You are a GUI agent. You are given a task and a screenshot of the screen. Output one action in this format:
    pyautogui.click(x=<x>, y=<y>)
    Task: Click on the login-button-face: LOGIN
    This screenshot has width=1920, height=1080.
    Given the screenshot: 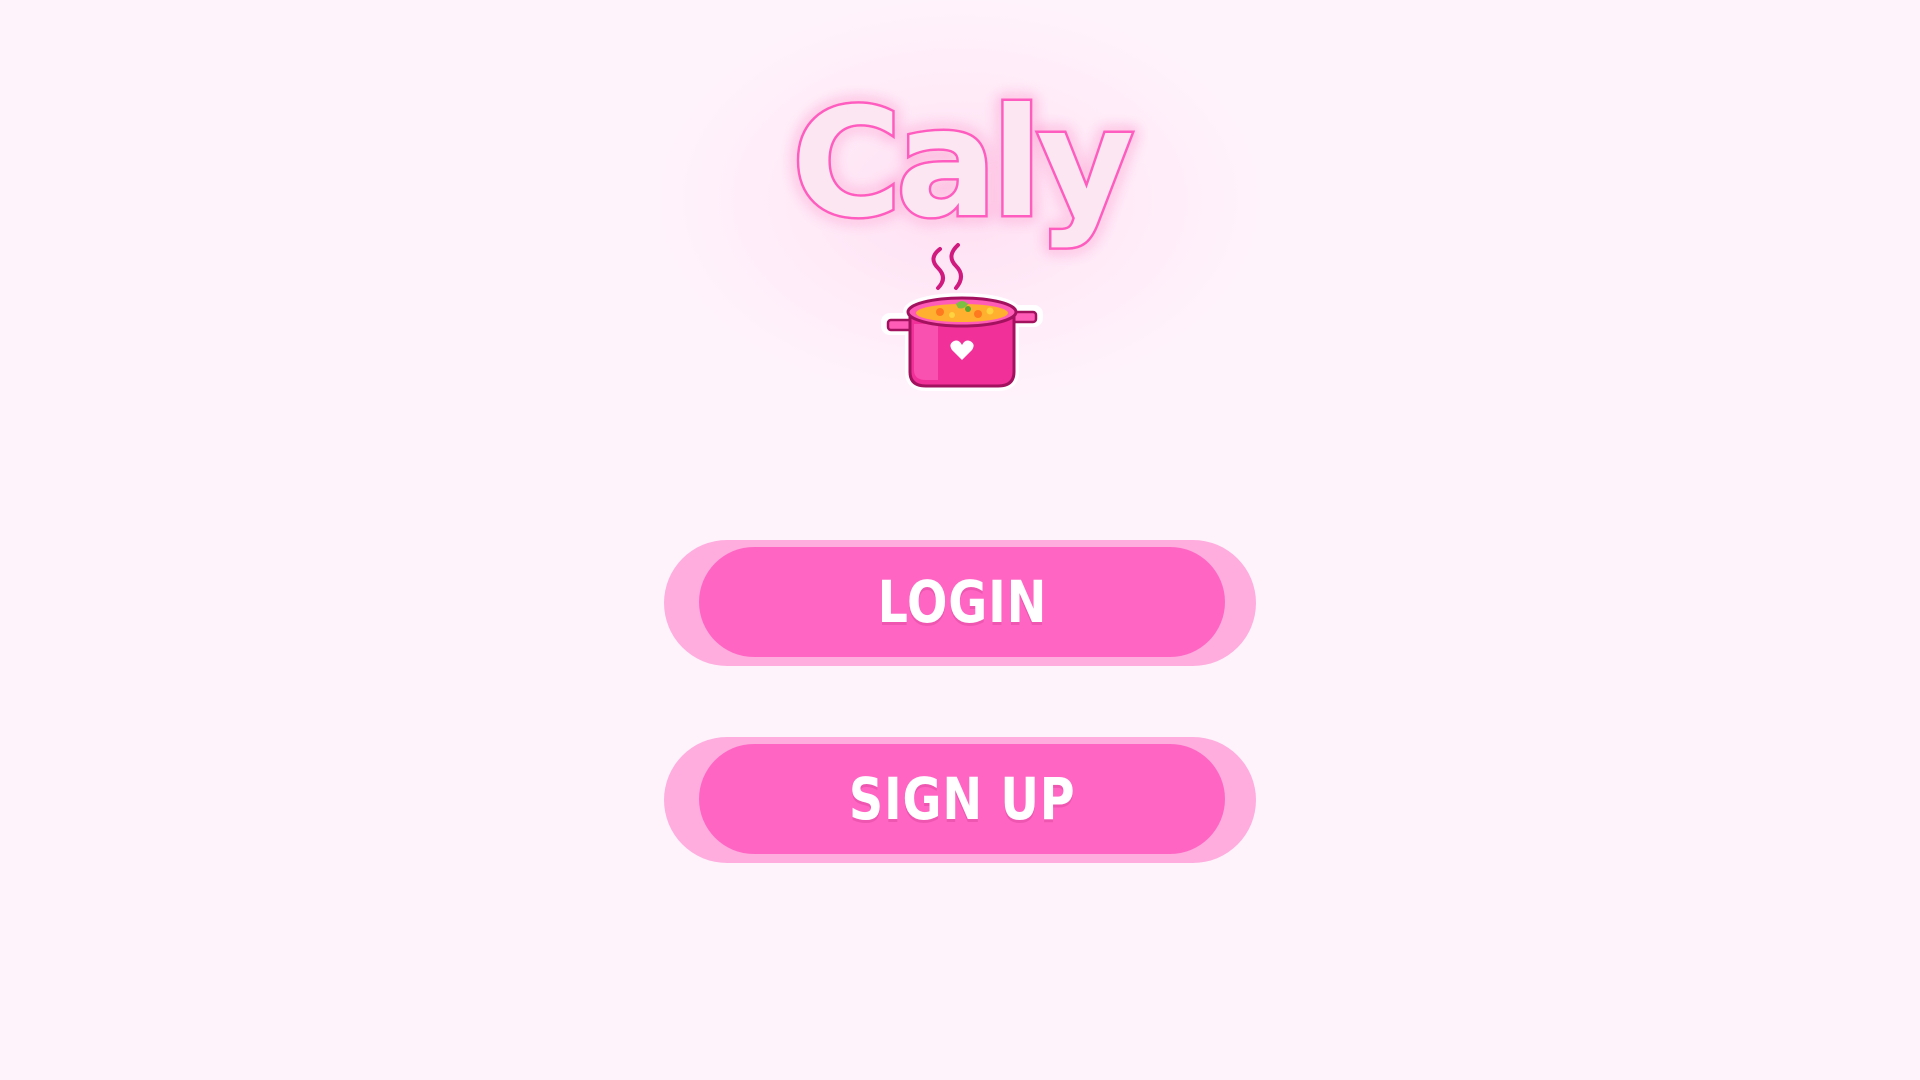 What is the action you would take?
    pyautogui.click(x=962, y=602)
    